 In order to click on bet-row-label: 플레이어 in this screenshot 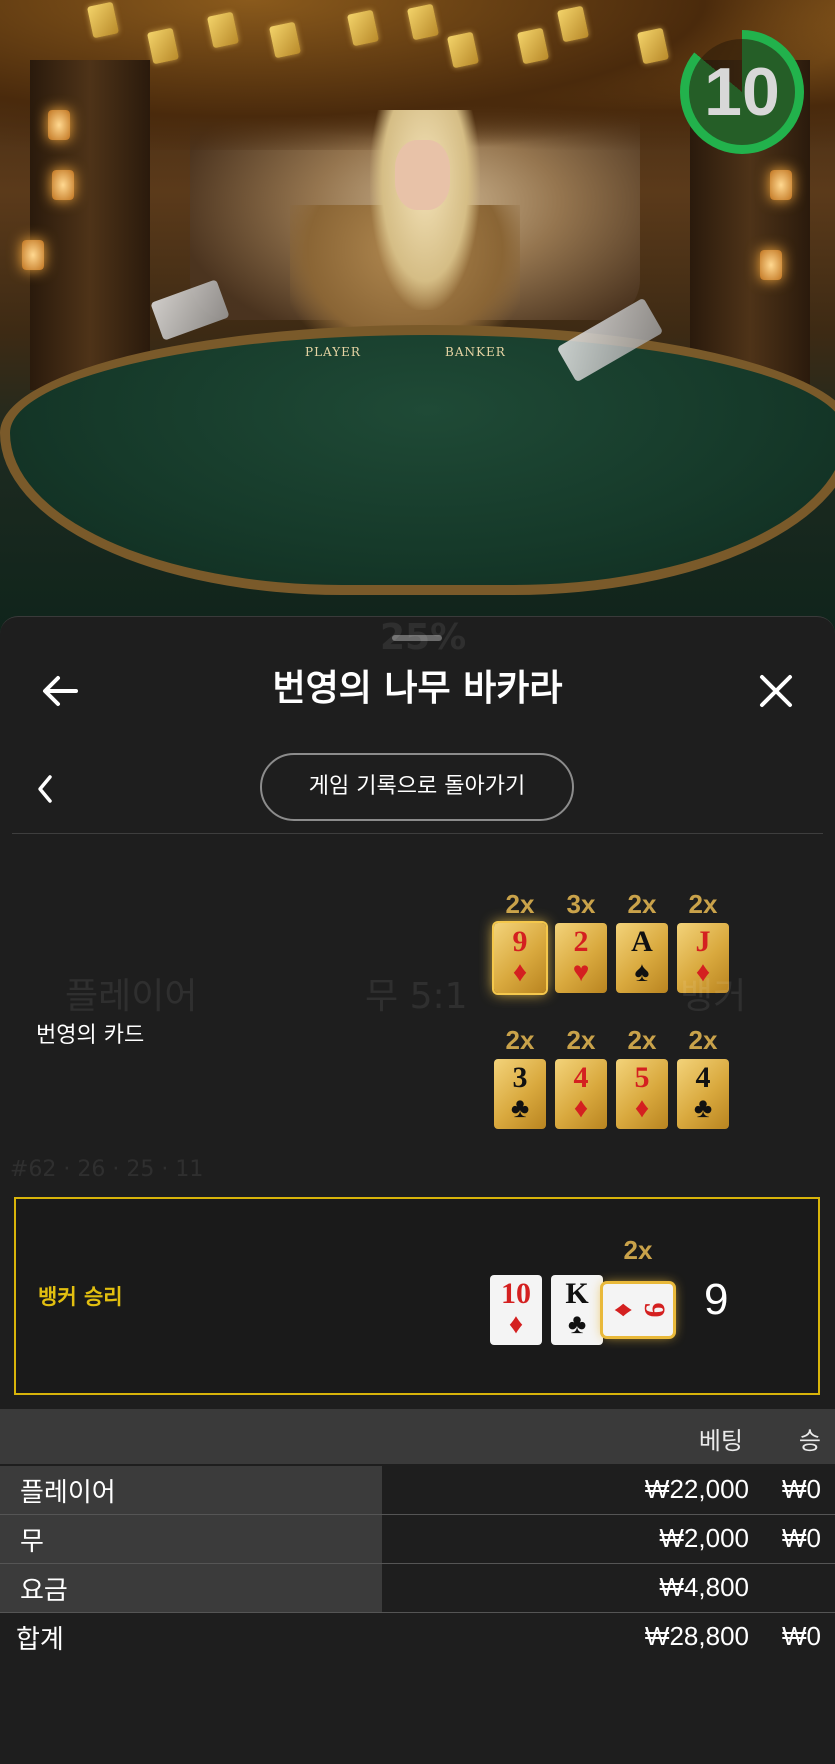, I will do `click(68, 1493)`.